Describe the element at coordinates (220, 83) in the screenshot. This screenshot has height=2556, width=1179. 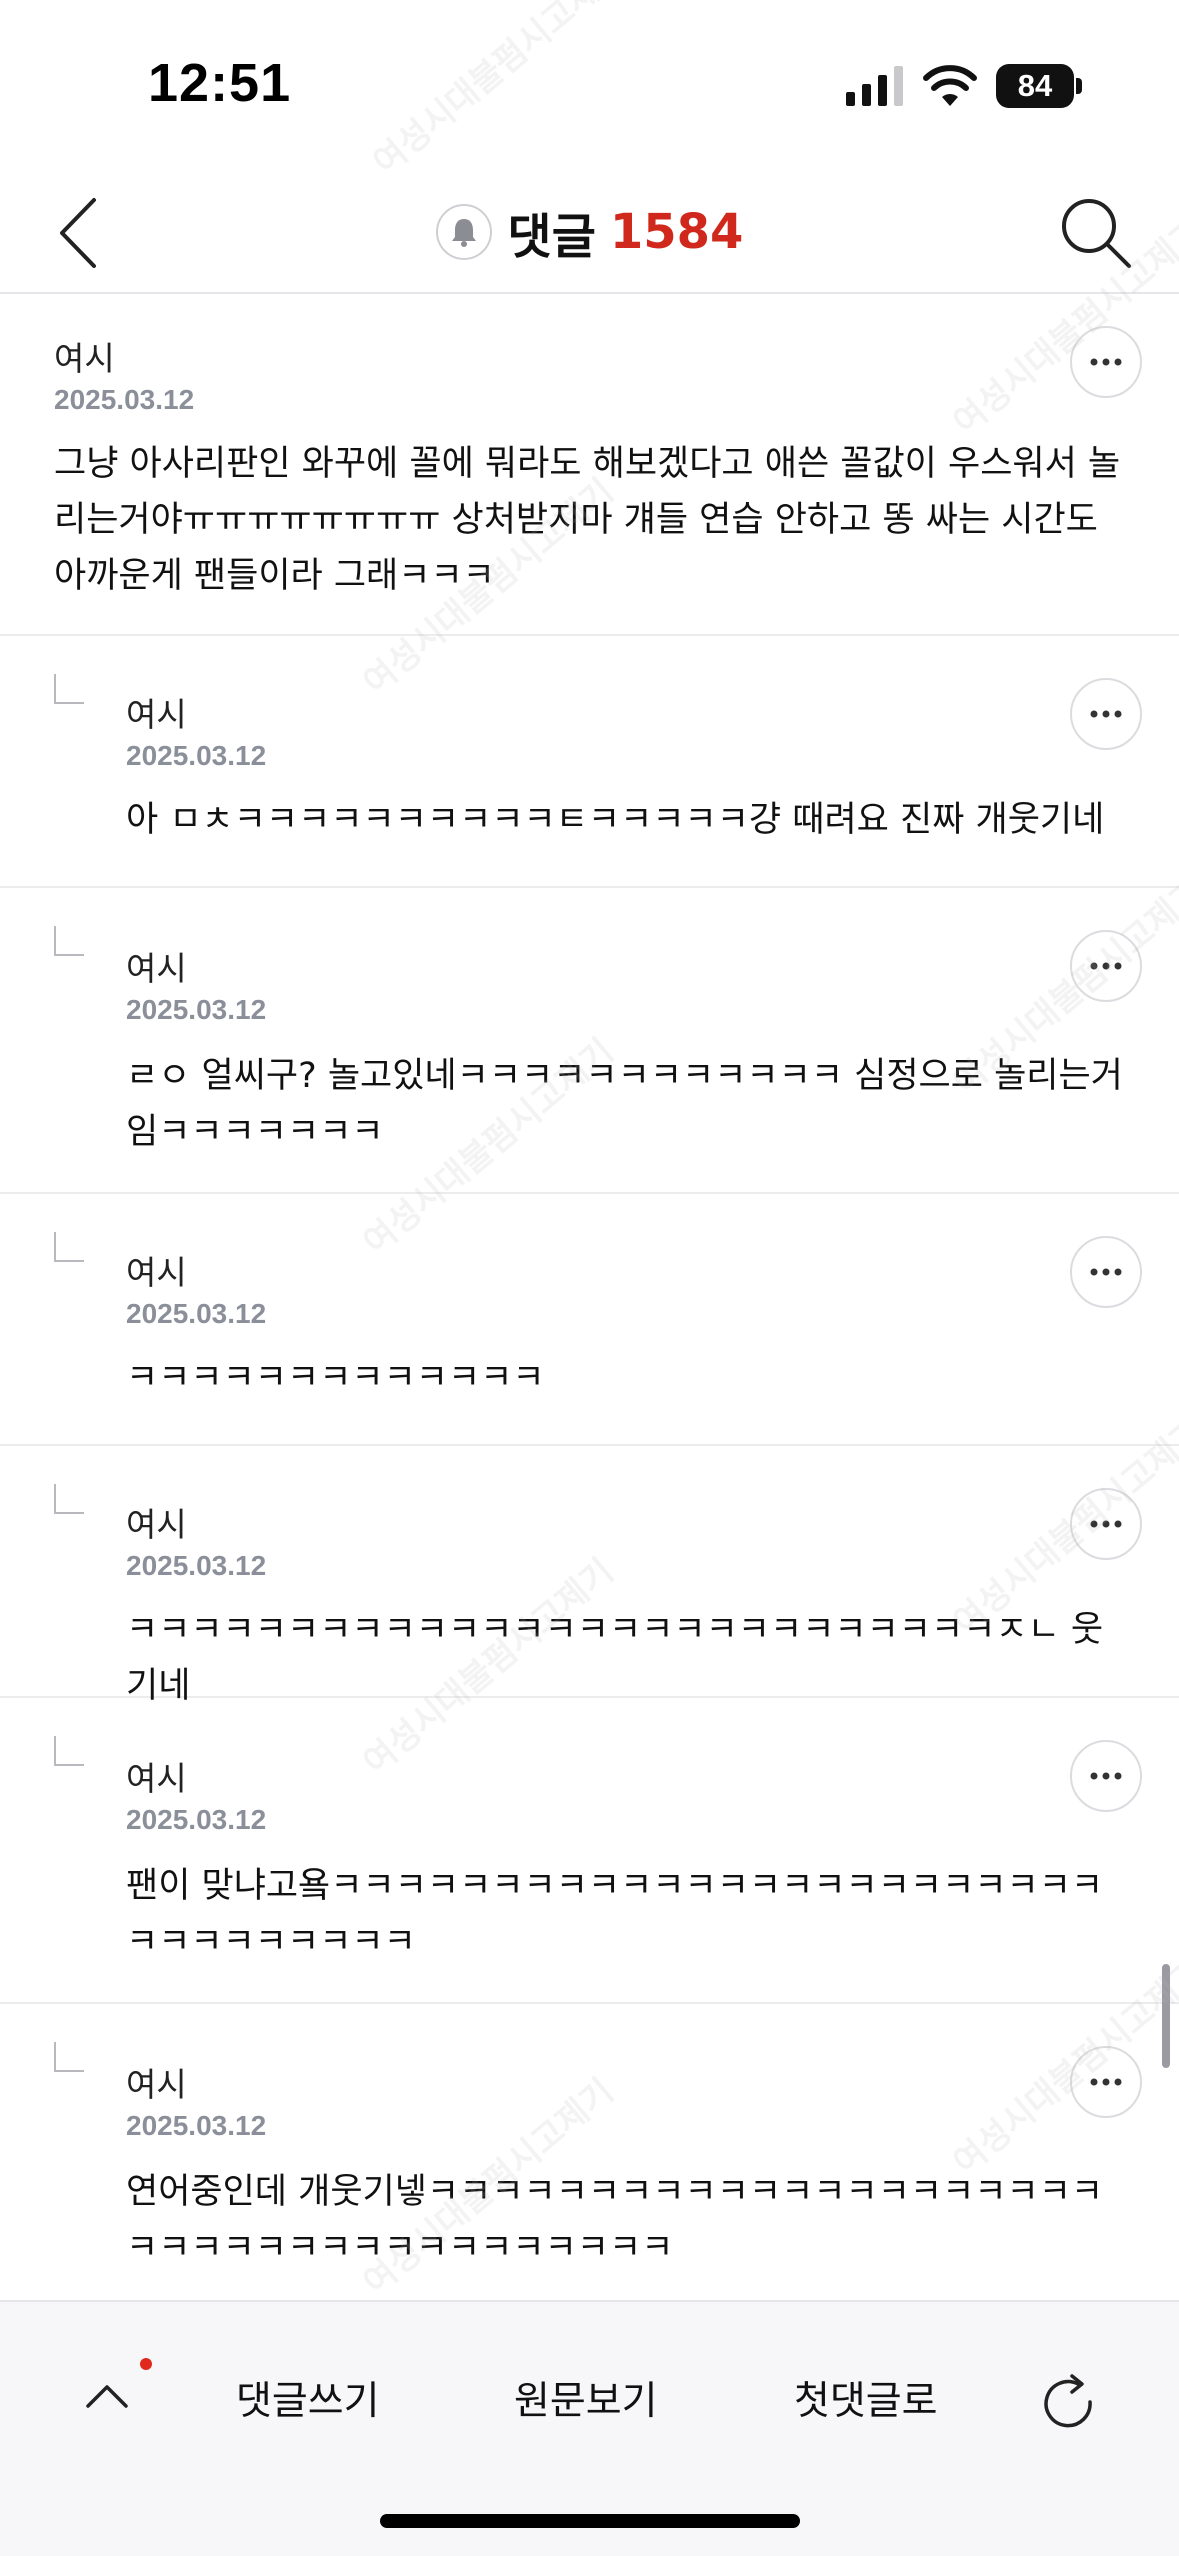
I see `status-time: 12:51` at that location.